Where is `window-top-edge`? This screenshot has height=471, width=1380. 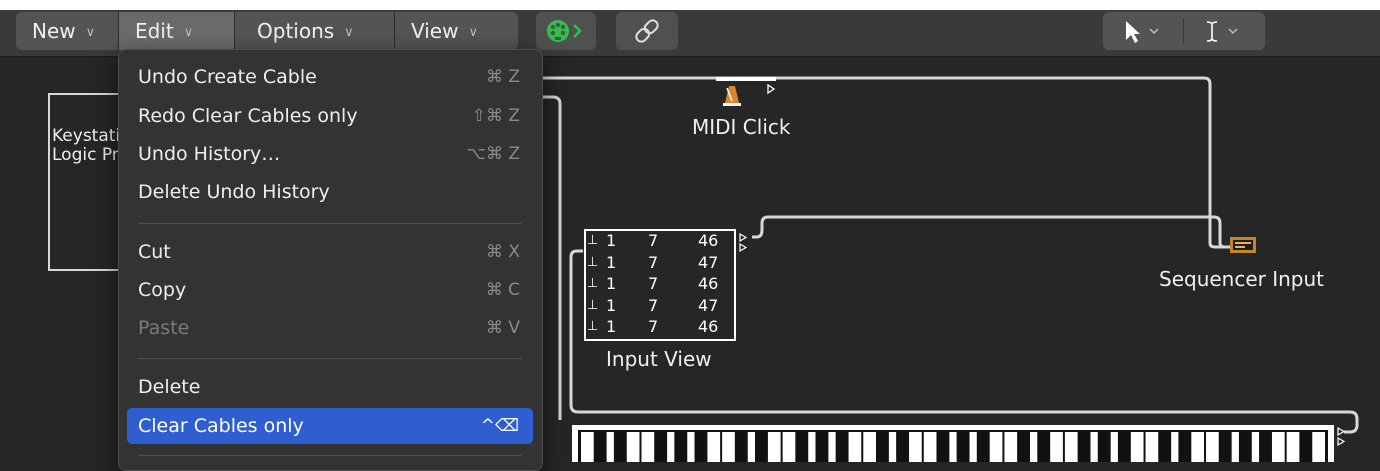
window-top-edge is located at coordinates (690, 5).